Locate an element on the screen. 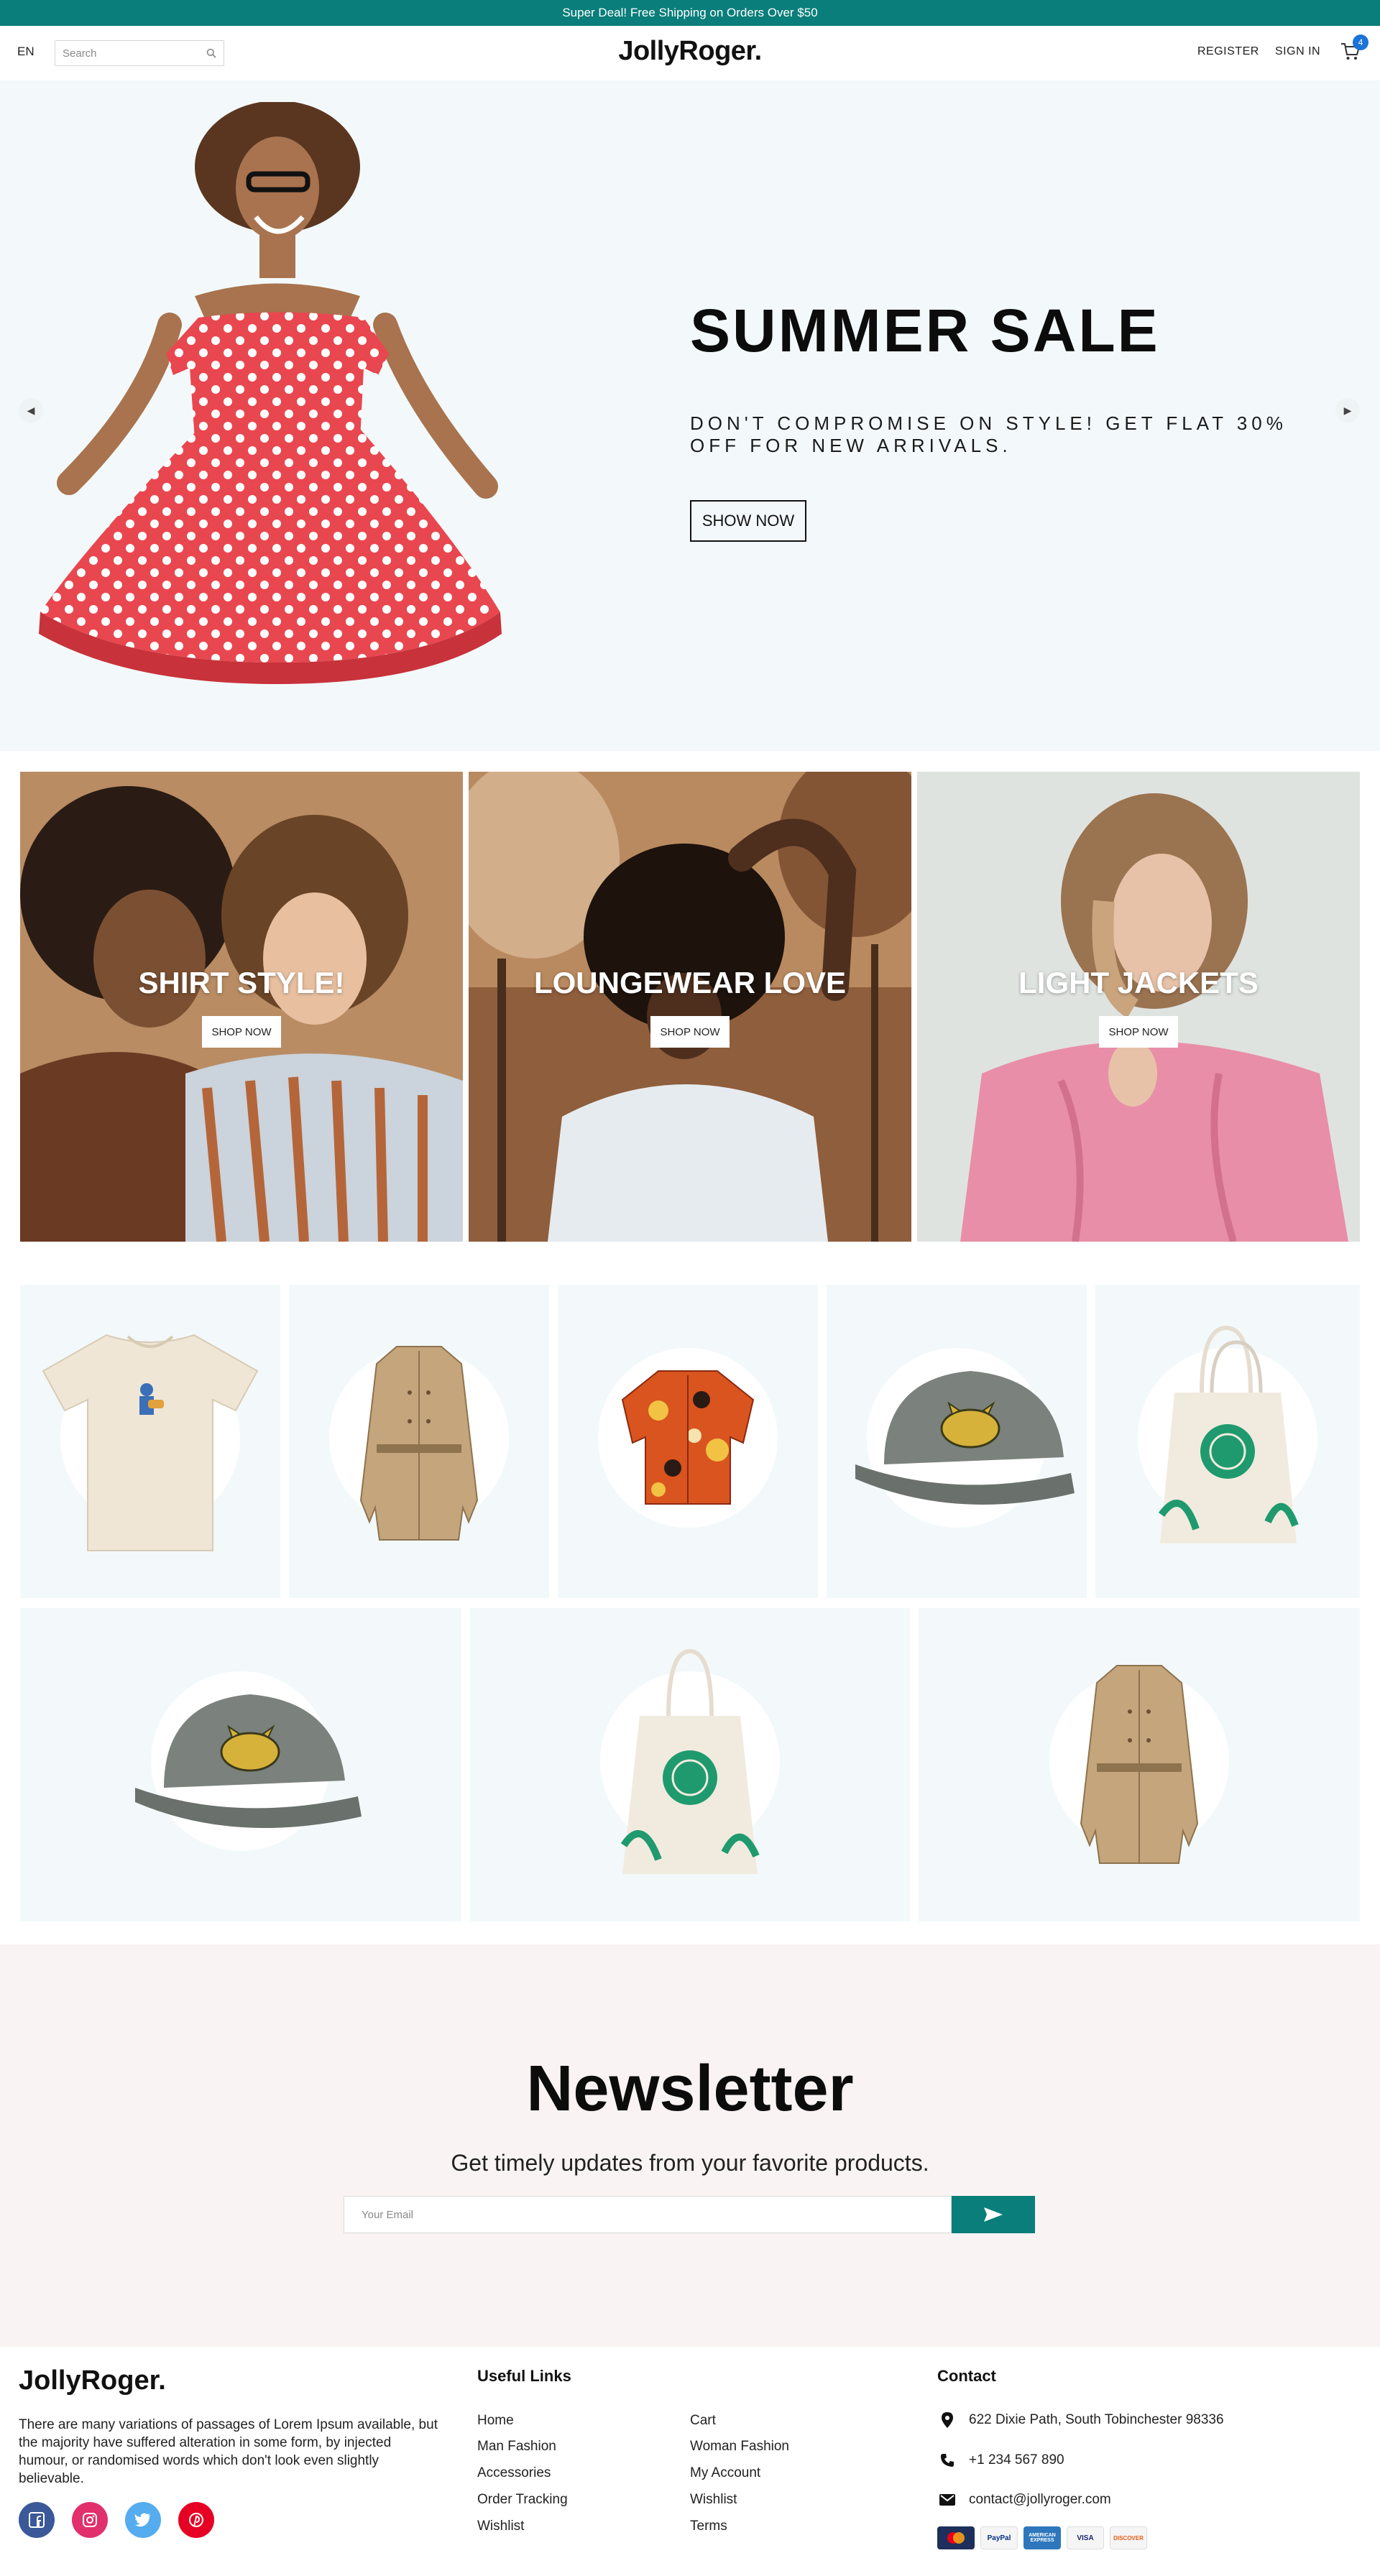 This screenshot has height=2576, width=1380. site-logo: JollyRoger. is located at coordinates (690, 52).